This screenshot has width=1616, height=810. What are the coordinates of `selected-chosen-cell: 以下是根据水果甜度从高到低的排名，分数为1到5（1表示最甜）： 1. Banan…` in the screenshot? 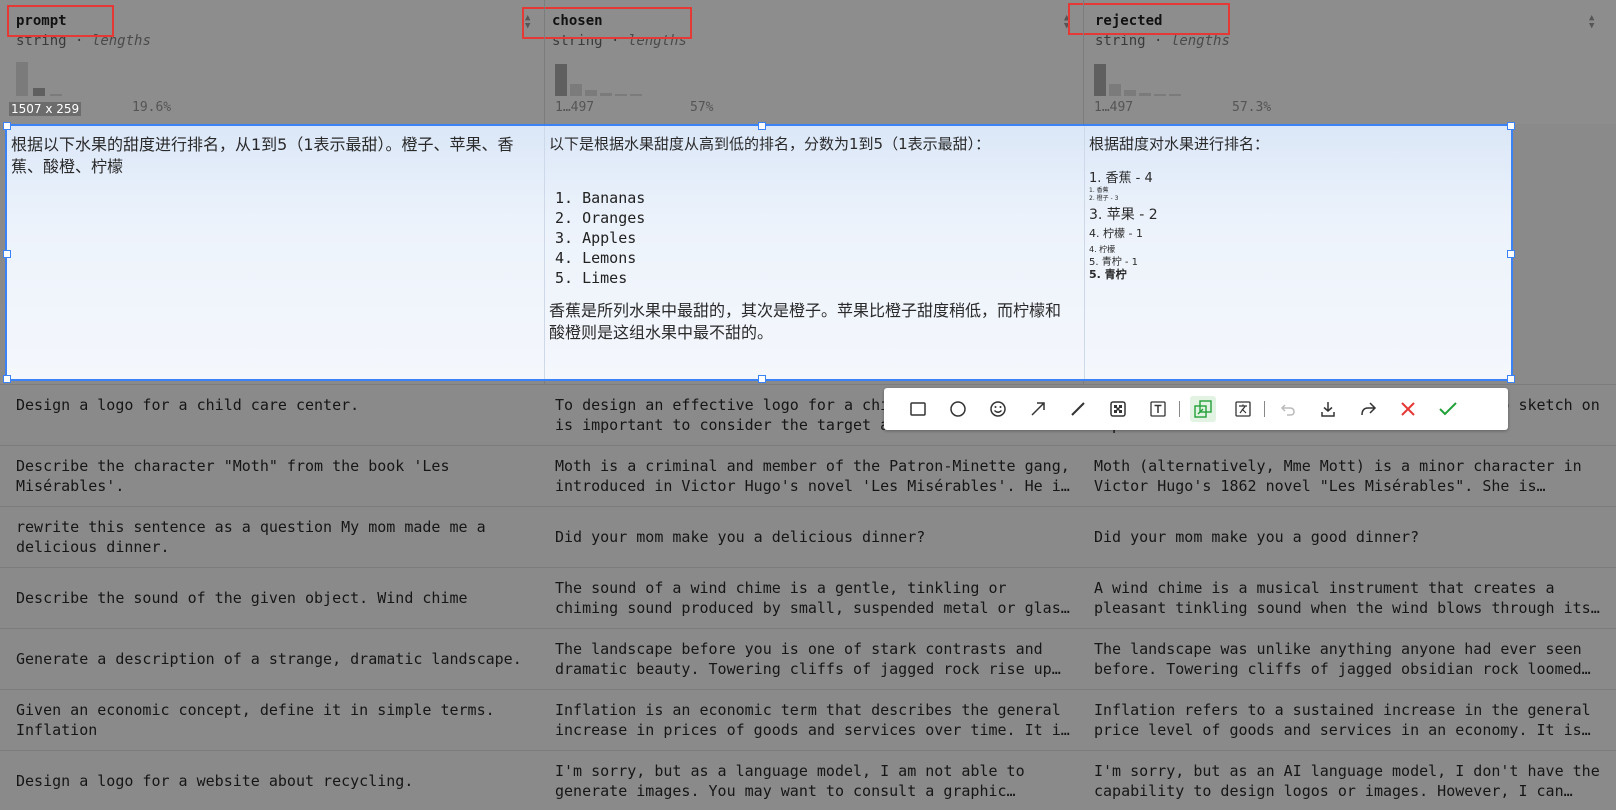 It's located at (814, 260).